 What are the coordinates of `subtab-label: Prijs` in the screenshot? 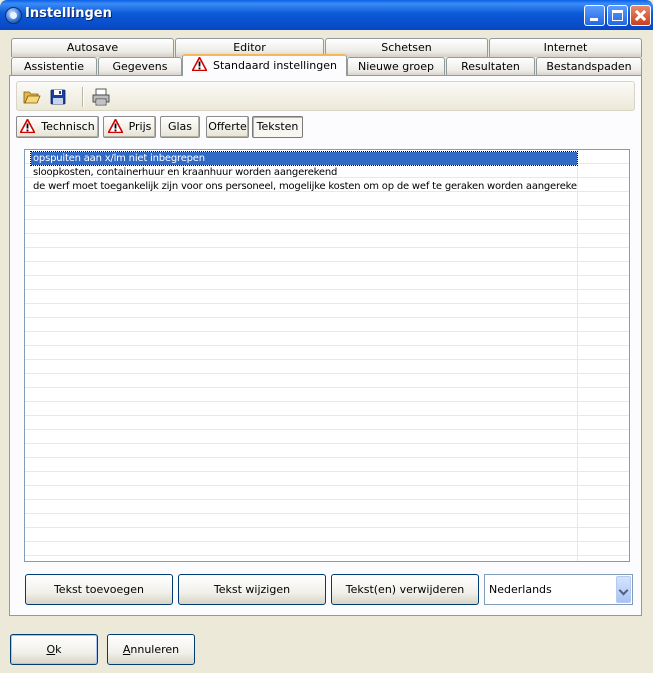 It's located at (140, 126).